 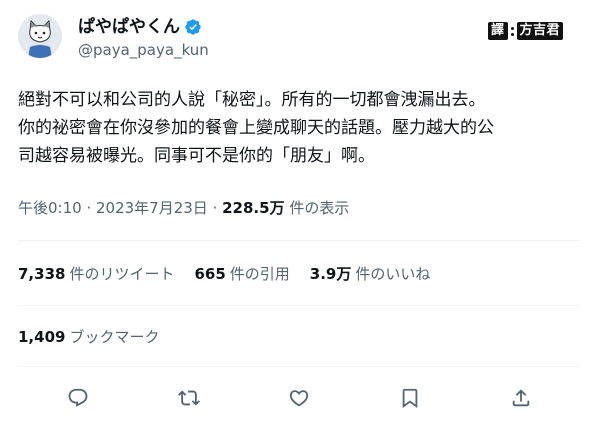 I want to click on watermark-name: 方吉君, so click(x=540, y=31).